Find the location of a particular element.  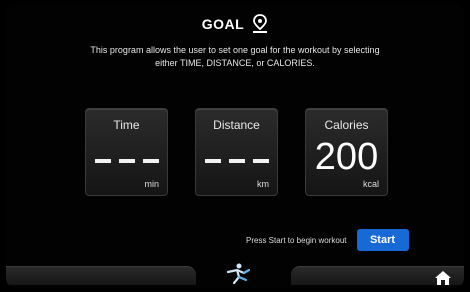

description-line-2: either TIME, DISTANCE, or CALORIES. is located at coordinates (235, 63).